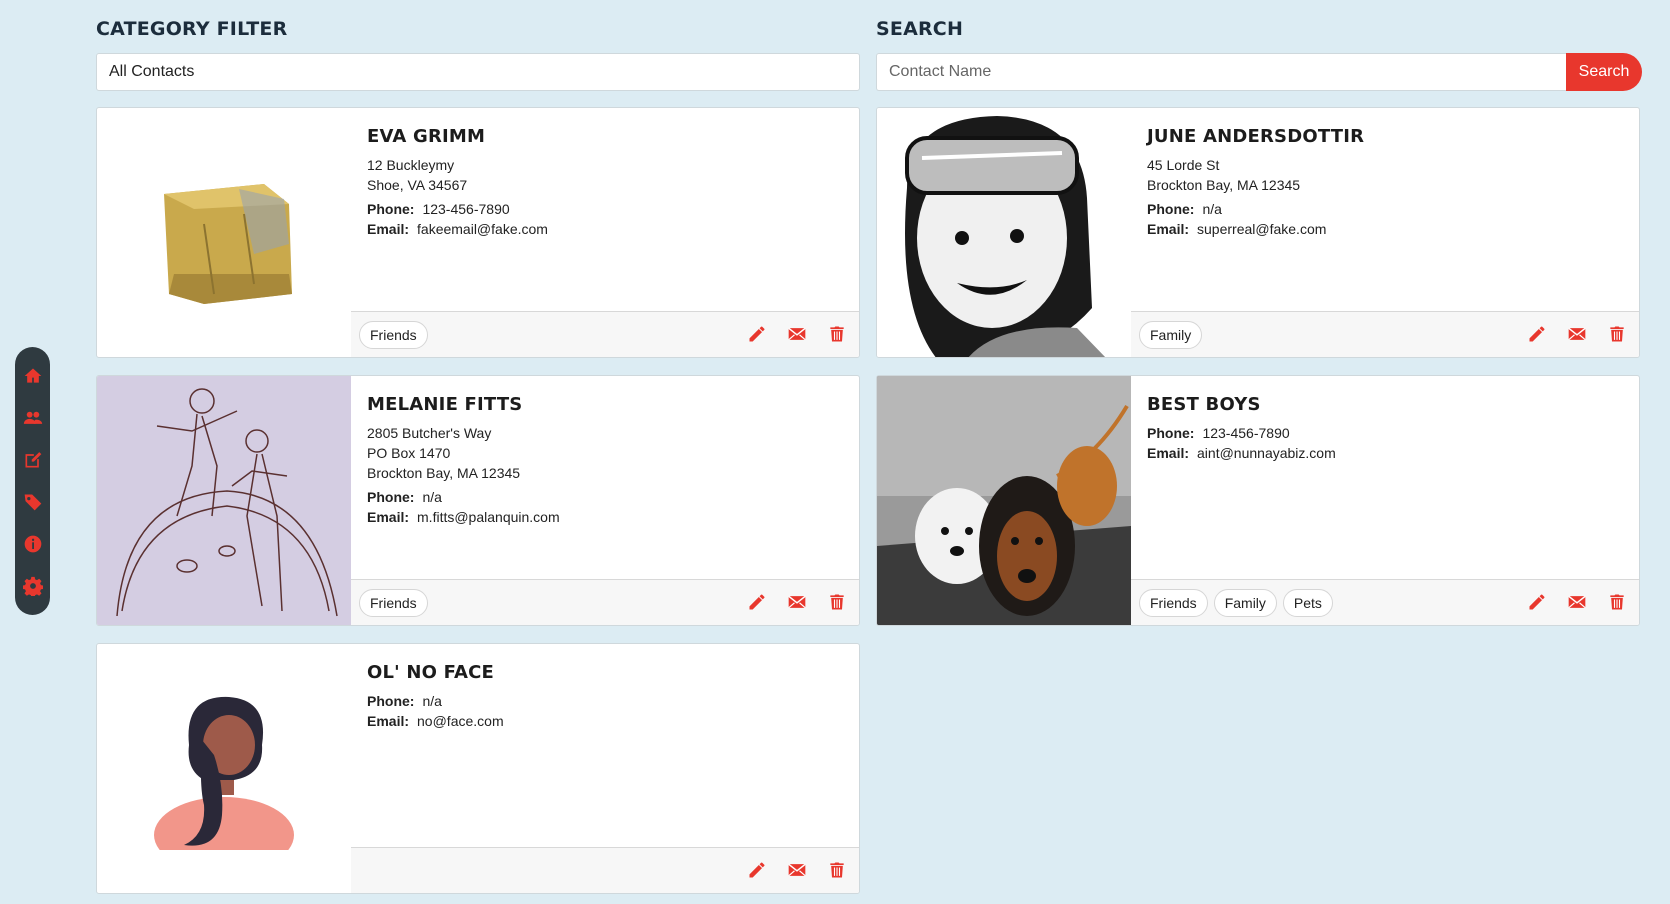 The width and height of the screenshot is (1670, 904). I want to click on search-button: Search, so click(1604, 72).